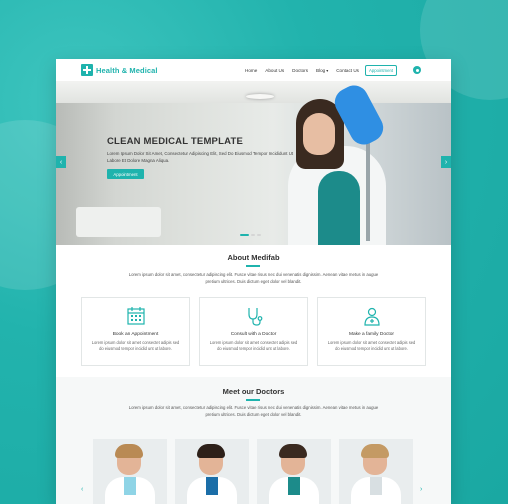  I want to click on calendar-icon, so click(136, 316).